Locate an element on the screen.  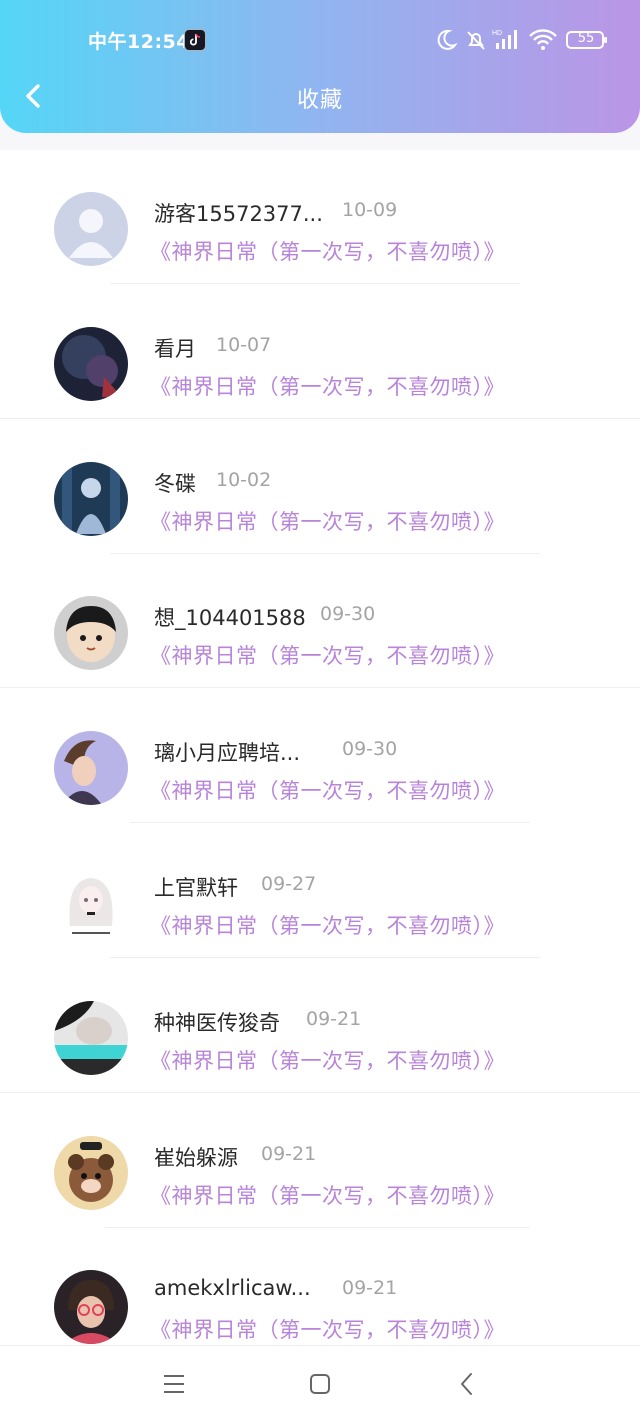
header-bar: 中午12:54 HD 55 收藏 is located at coordinates (320, 66).